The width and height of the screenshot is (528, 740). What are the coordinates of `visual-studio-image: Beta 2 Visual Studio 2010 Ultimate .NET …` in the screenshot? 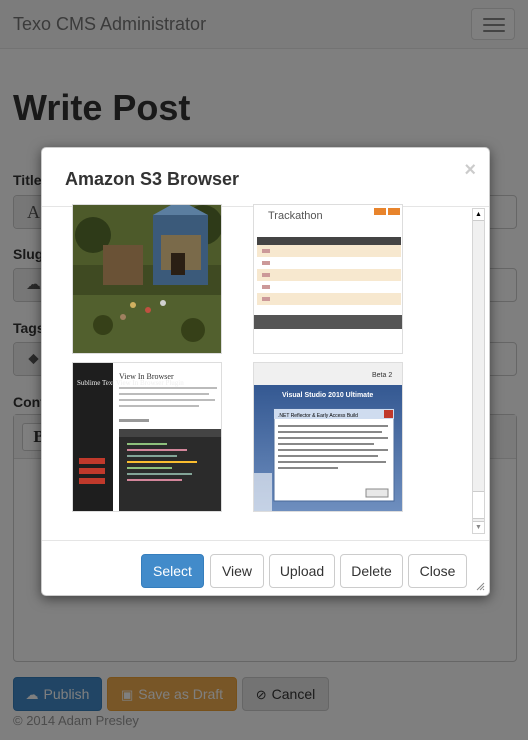 It's located at (328, 437).